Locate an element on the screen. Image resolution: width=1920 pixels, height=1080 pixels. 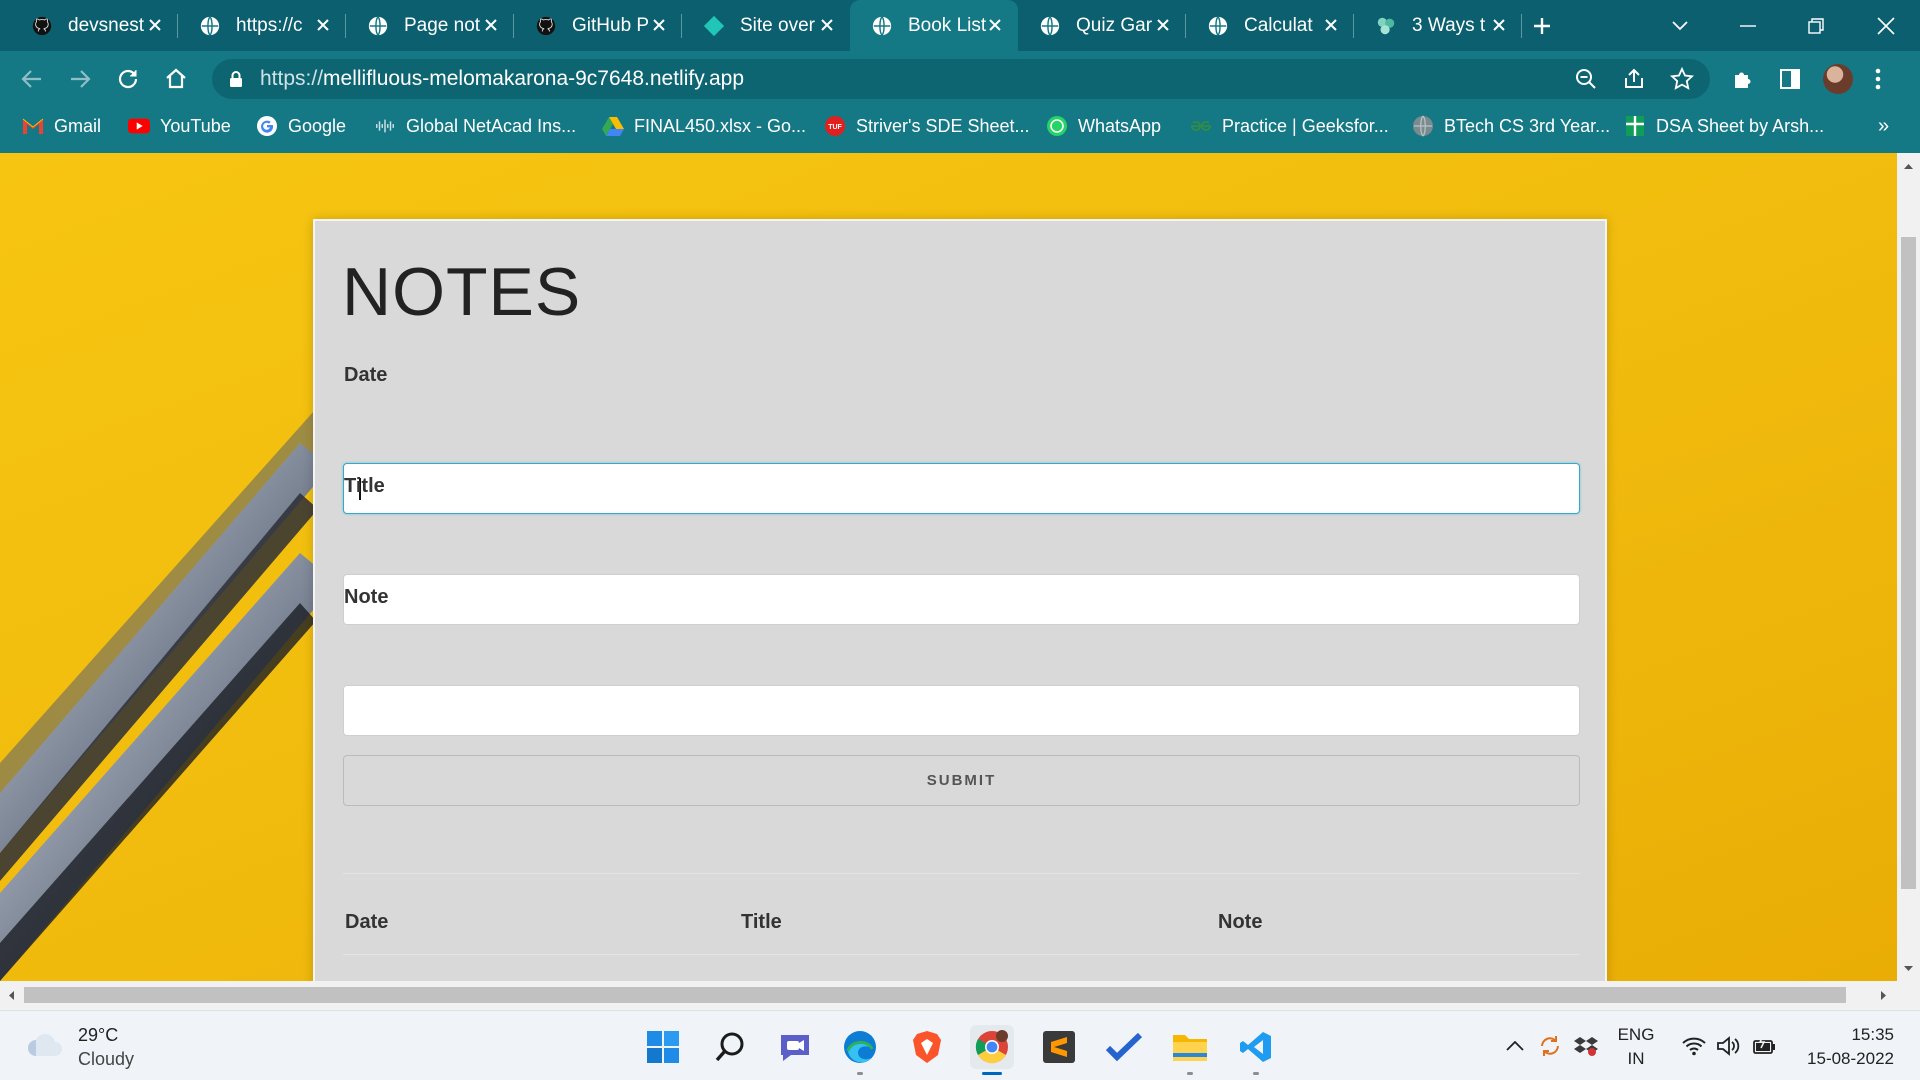
active-indicator is located at coordinates (992, 1073).